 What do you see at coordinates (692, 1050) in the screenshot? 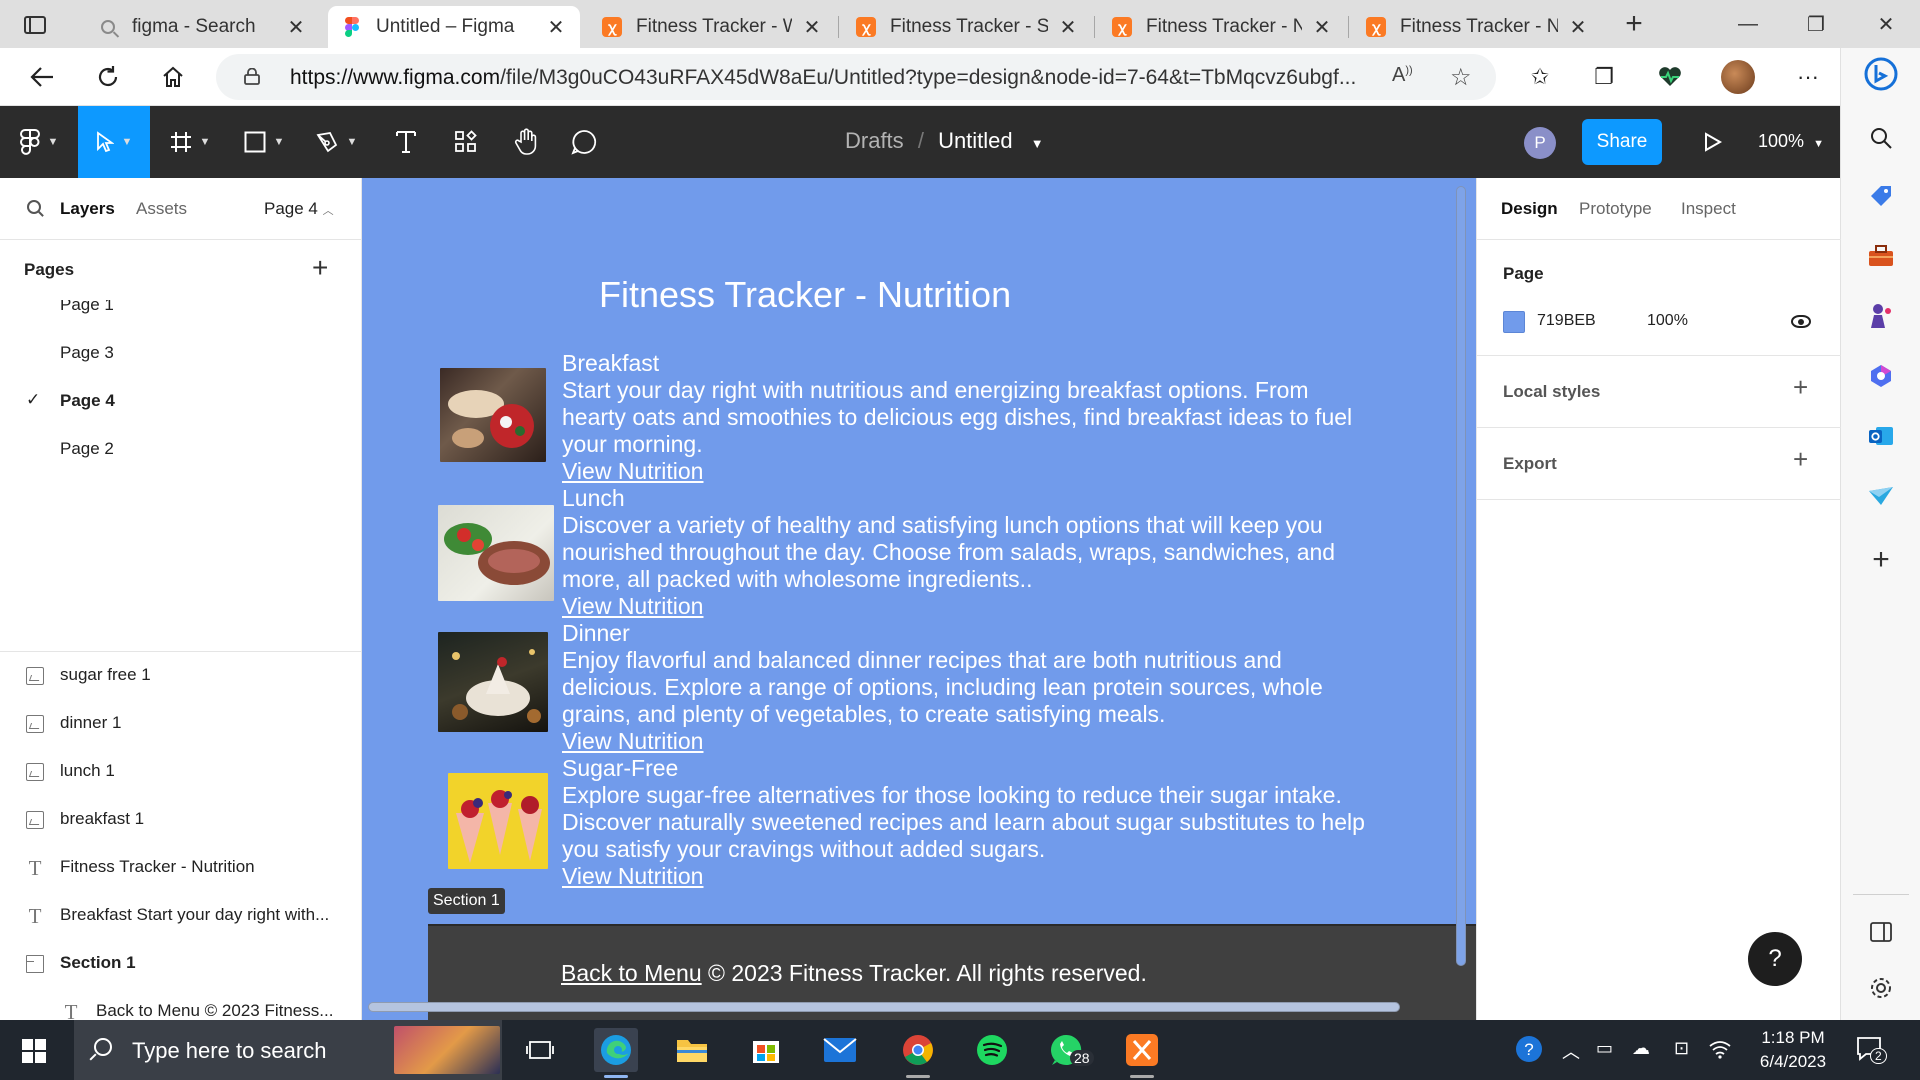
I see `file-explorer-icon` at bounding box center [692, 1050].